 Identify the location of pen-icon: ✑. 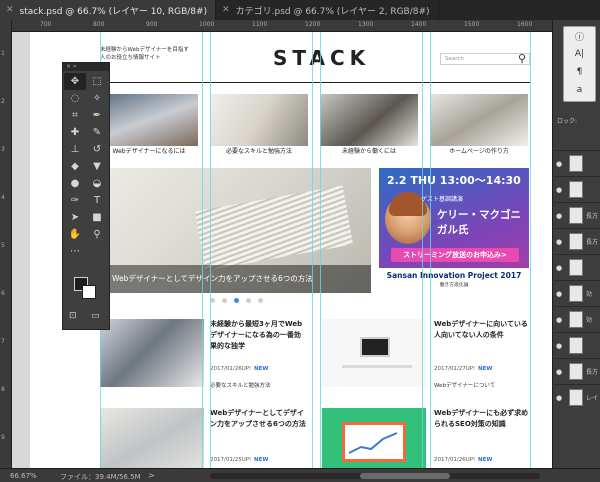
(75, 200).